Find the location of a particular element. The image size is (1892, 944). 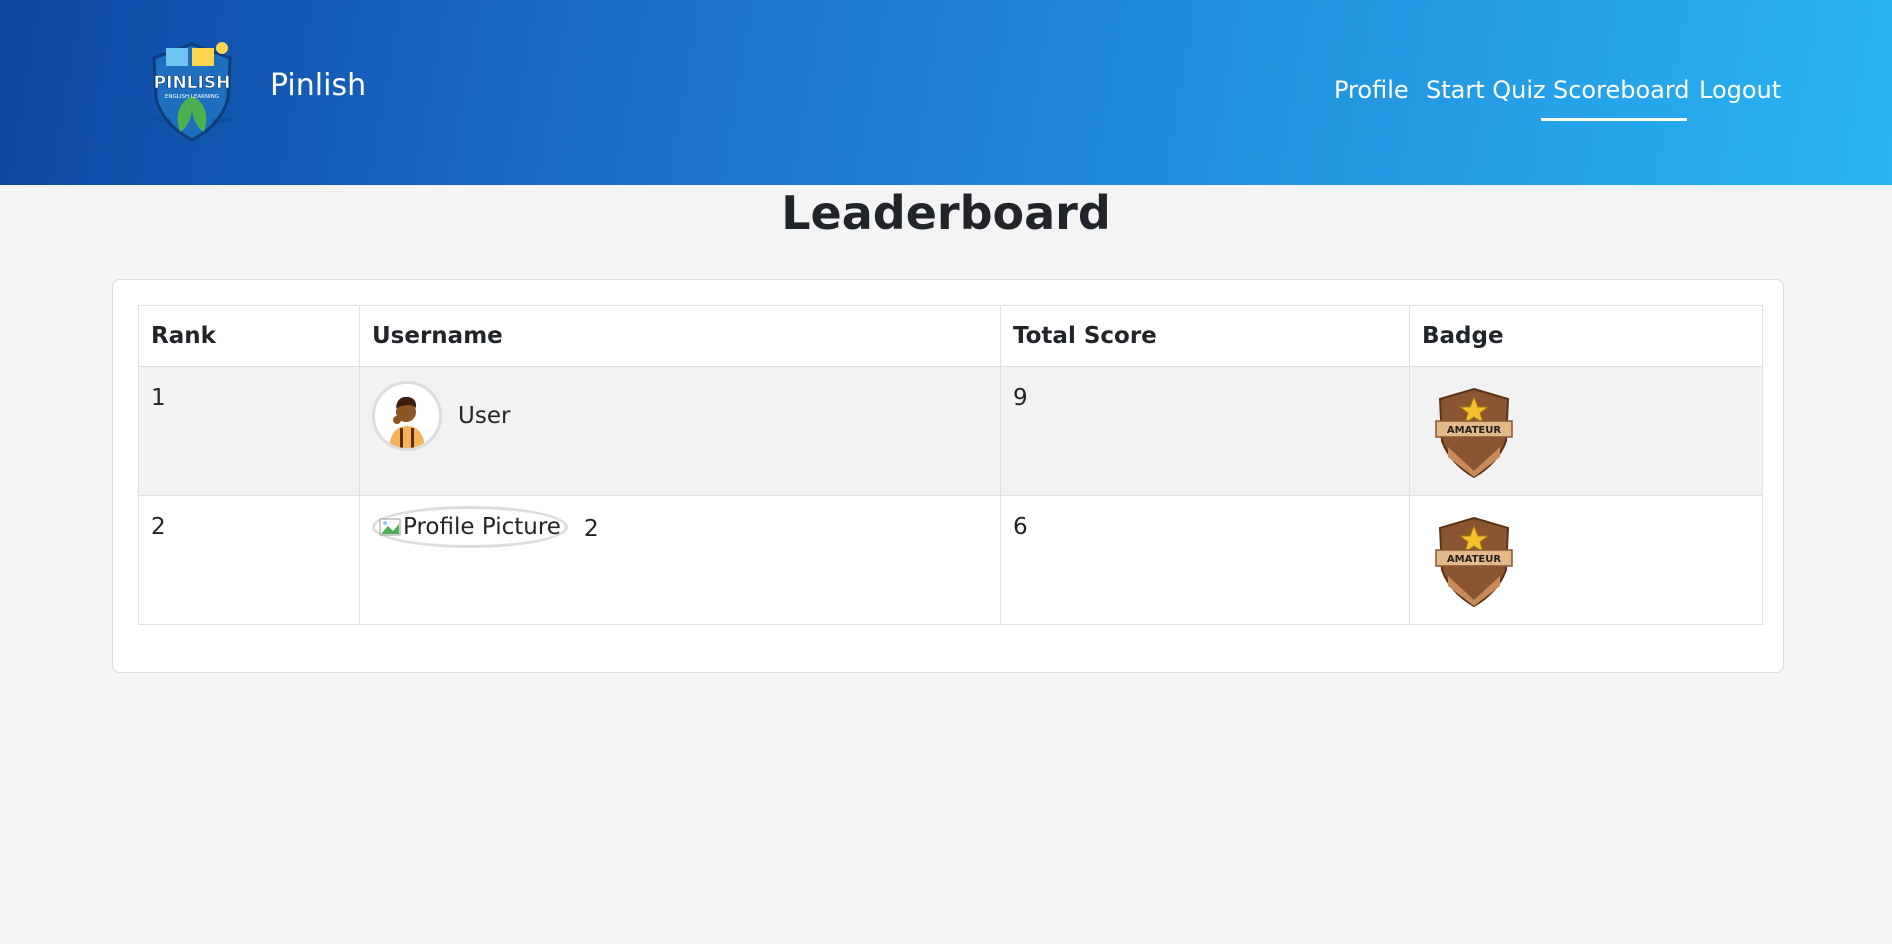

nav-profile: Profile is located at coordinates (1371, 90).